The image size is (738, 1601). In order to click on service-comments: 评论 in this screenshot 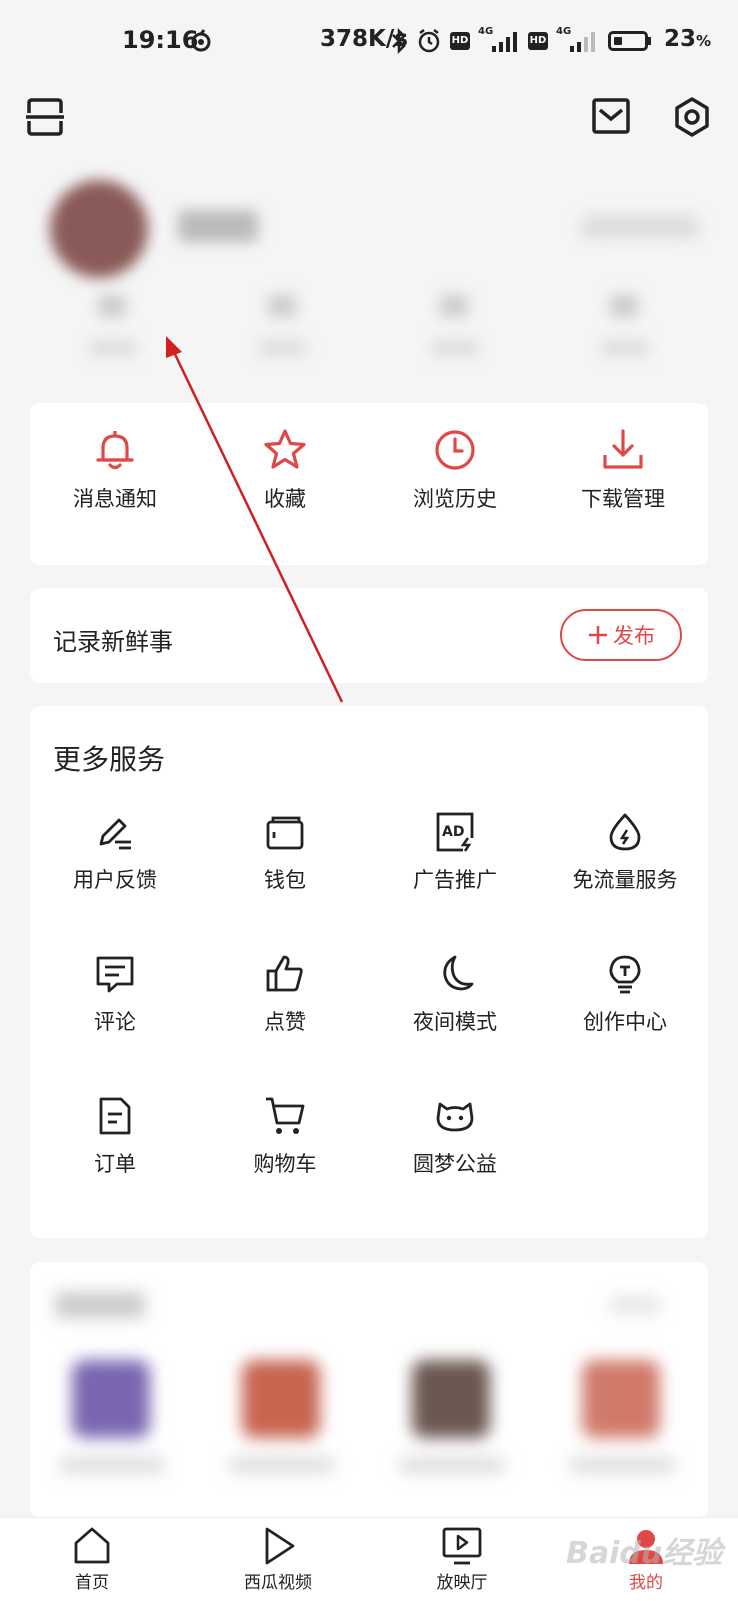, I will do `click(115, 995)`.